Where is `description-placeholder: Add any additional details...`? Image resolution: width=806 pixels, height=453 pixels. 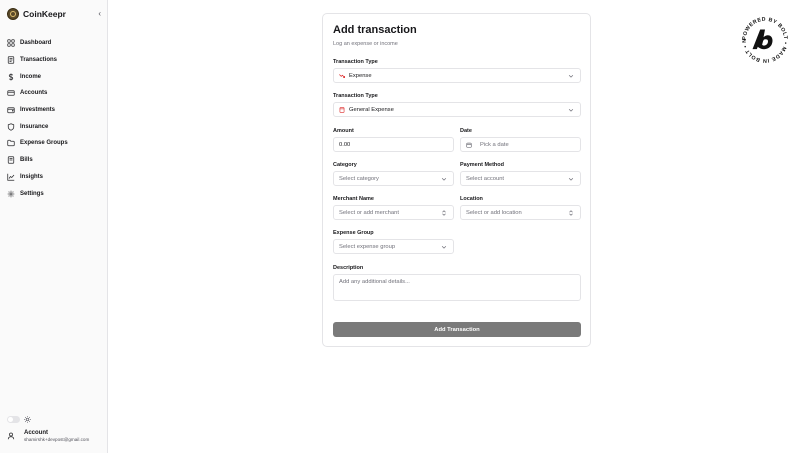 description-placeholder: Add any additional details... is located at coordinates (374, 282).